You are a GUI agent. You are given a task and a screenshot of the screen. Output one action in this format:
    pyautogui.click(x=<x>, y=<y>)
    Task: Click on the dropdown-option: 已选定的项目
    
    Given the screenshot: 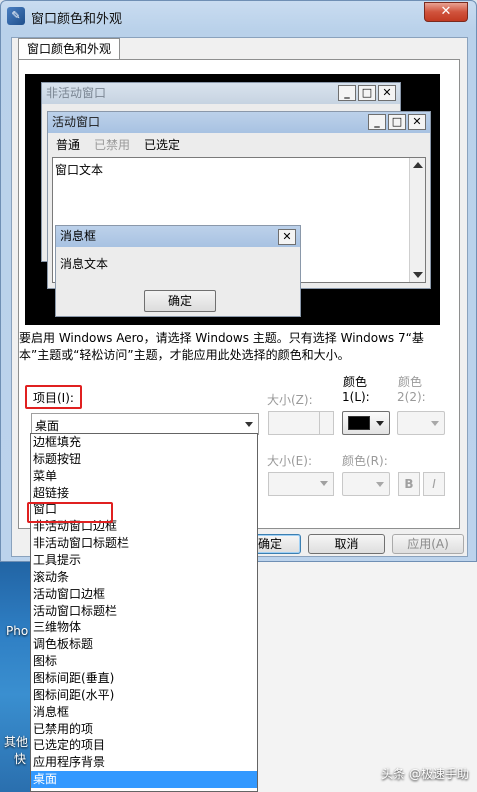 What is the action you would take?
    pyautogui.click(x=144, y=745)
    